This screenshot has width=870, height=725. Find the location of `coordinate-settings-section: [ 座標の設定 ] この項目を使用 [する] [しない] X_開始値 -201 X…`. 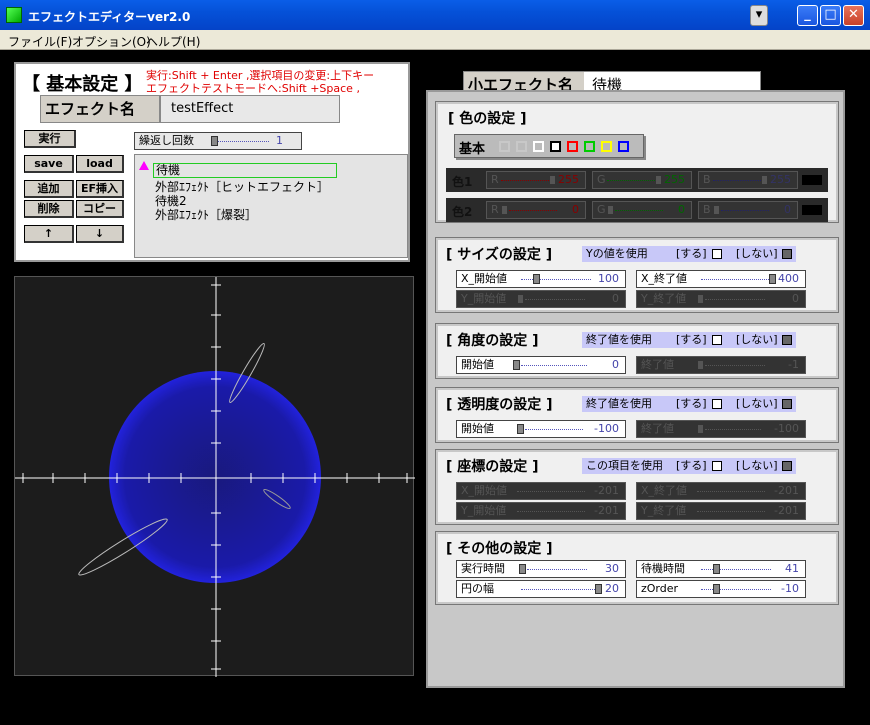

coordinate-settings-section: [ 座標の設定 ] この項目を使用 [する] [しない] X_開始値 -201 X… is located at coordinates (637, 487).